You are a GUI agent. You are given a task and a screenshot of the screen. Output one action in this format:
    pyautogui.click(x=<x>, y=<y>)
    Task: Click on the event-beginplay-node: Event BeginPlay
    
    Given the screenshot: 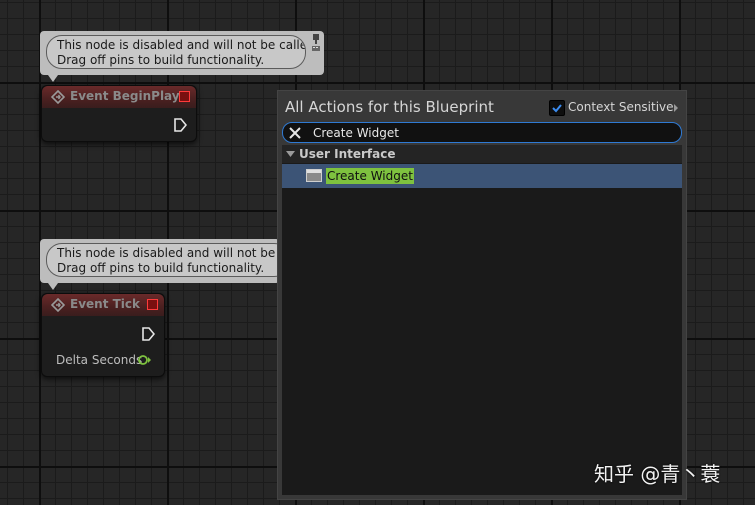 What is the action you would take?
    pyautogui.click(x=119, y=113)
    